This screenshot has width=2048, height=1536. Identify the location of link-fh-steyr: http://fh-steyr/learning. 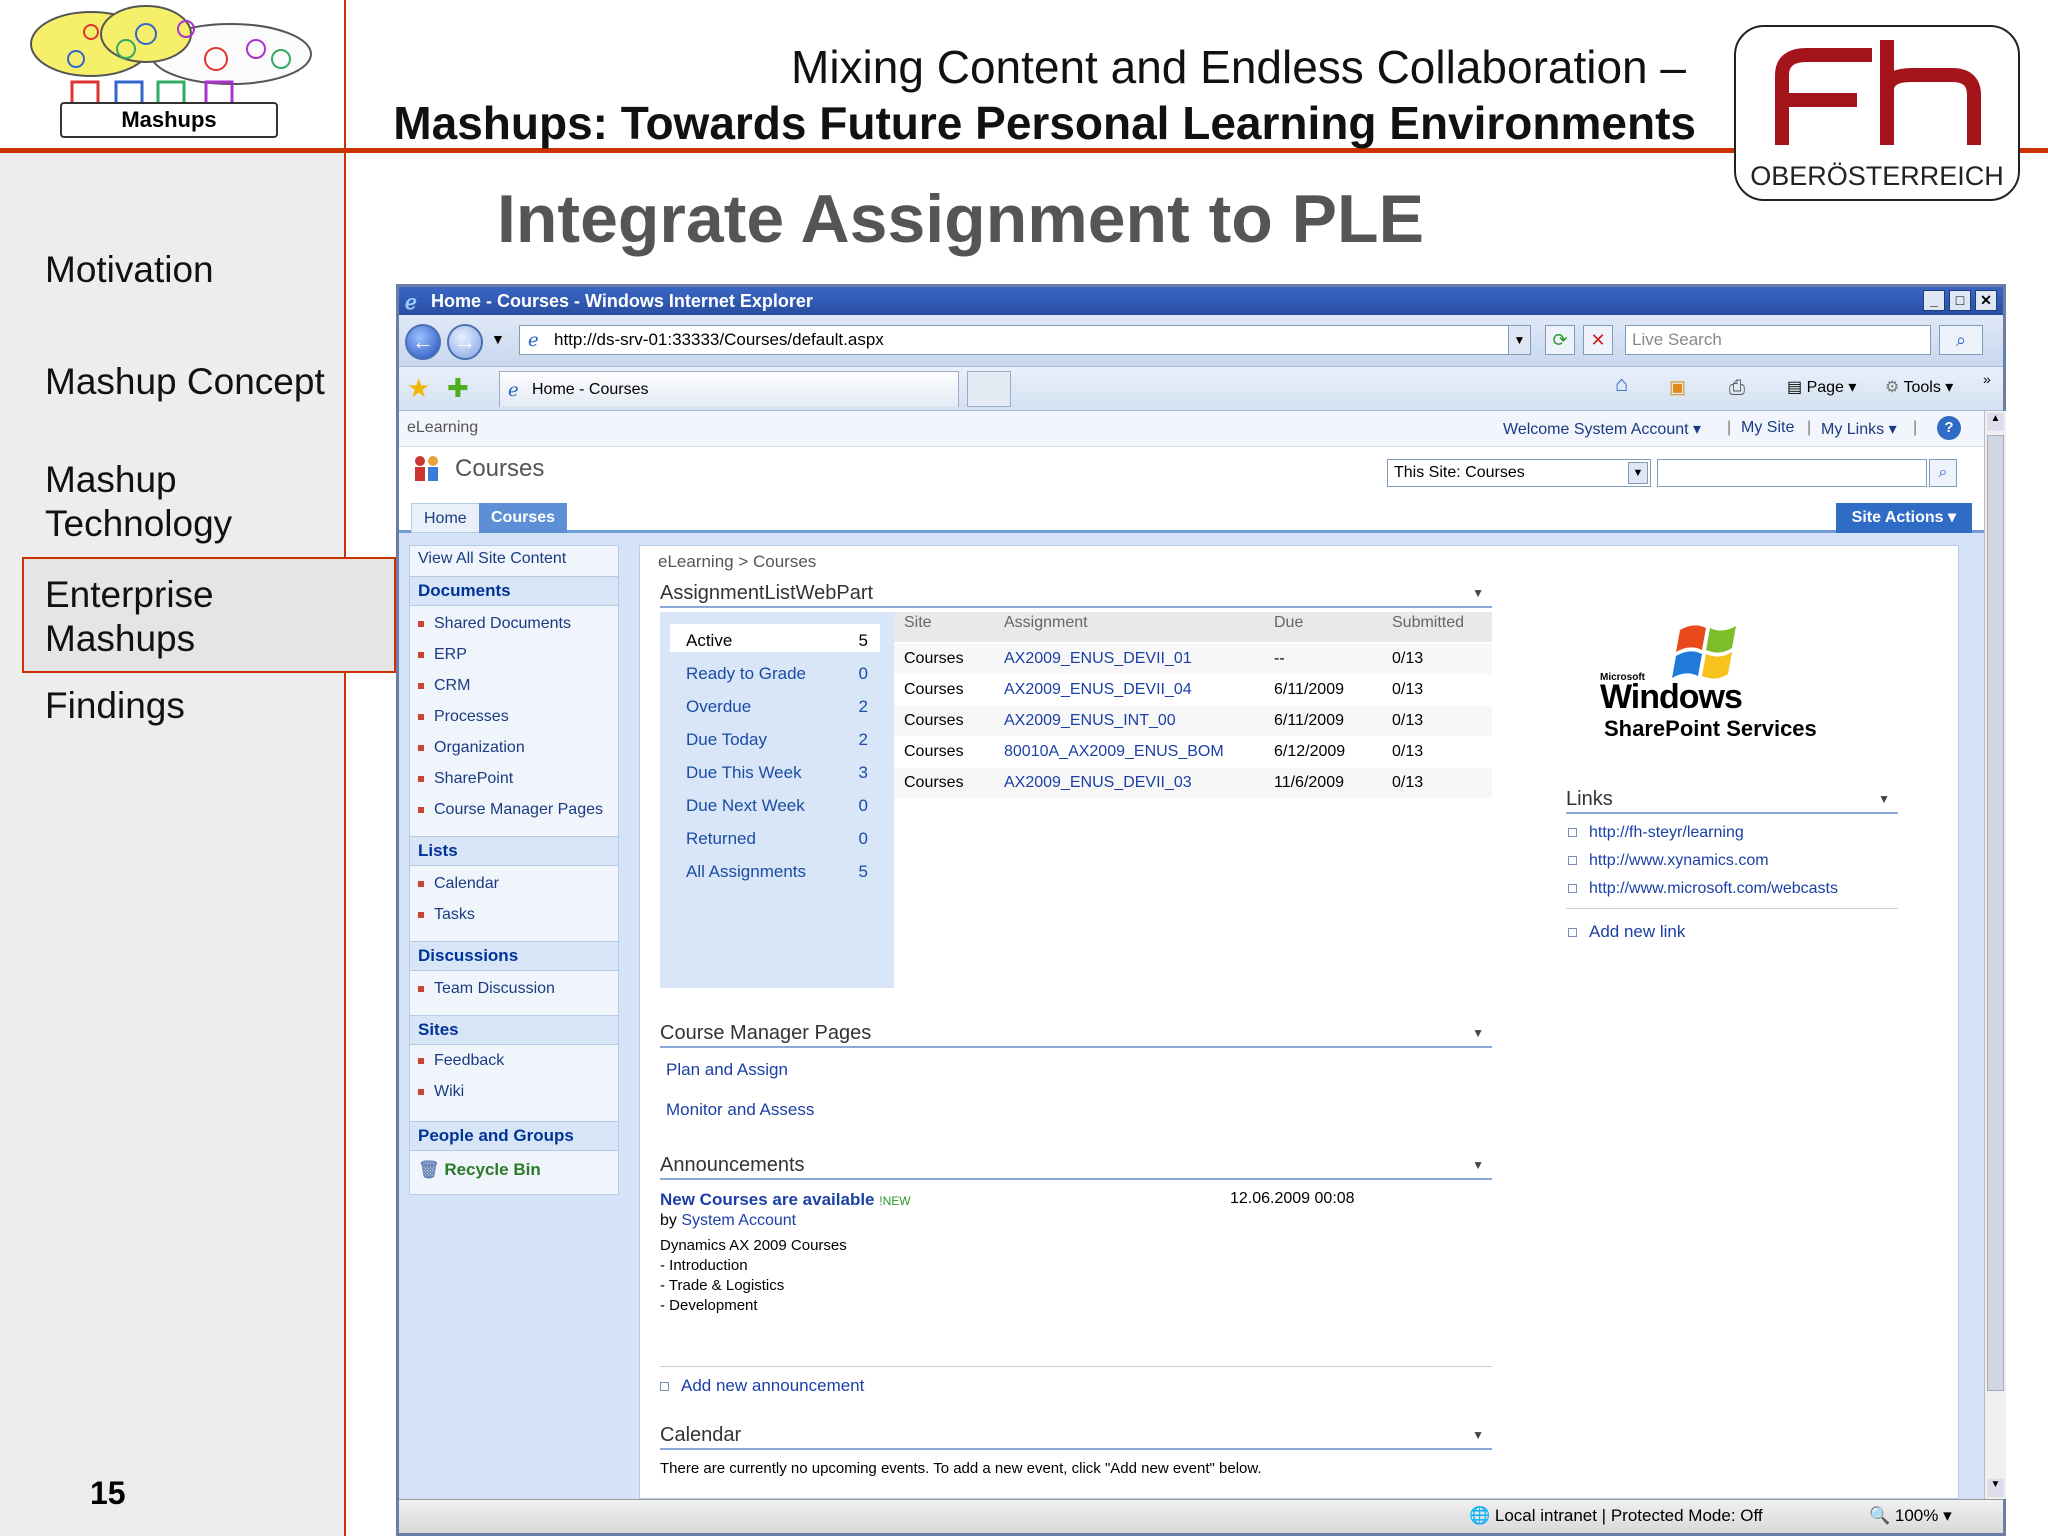
(1656, 833).